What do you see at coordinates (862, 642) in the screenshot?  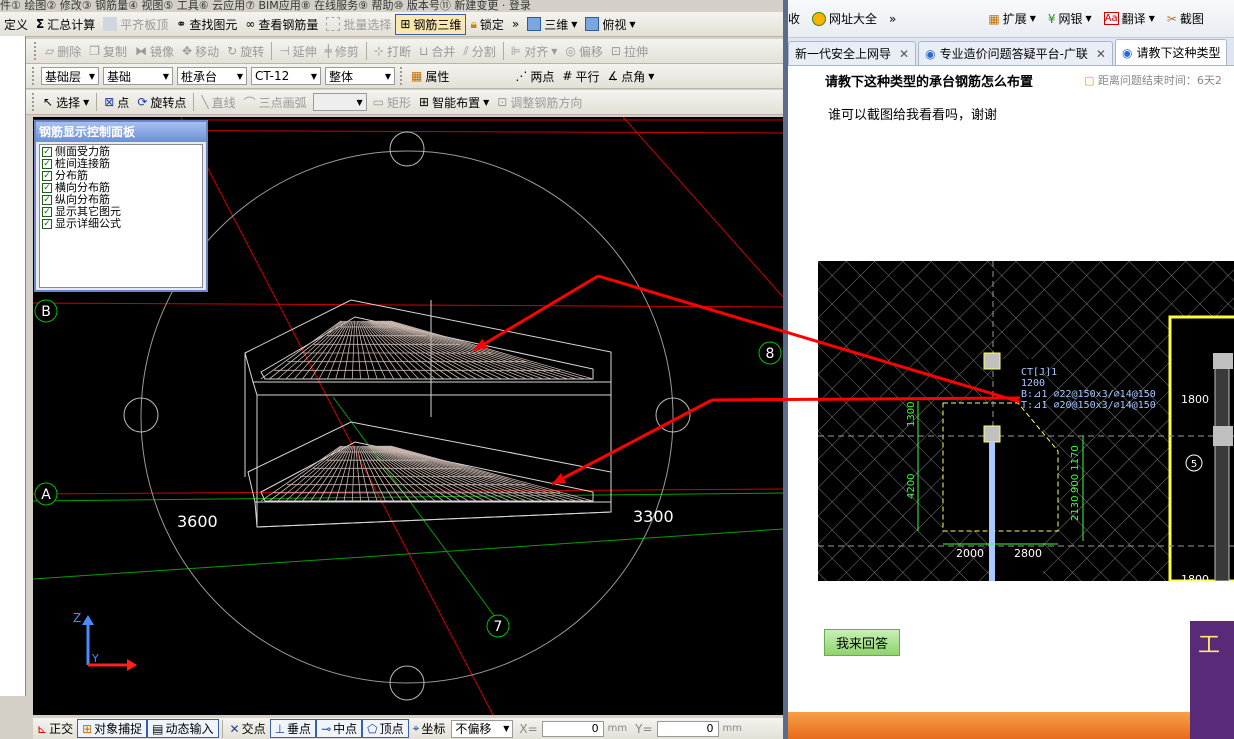 I see `answer-button: 我来回答` at bounding box center [862, 642].